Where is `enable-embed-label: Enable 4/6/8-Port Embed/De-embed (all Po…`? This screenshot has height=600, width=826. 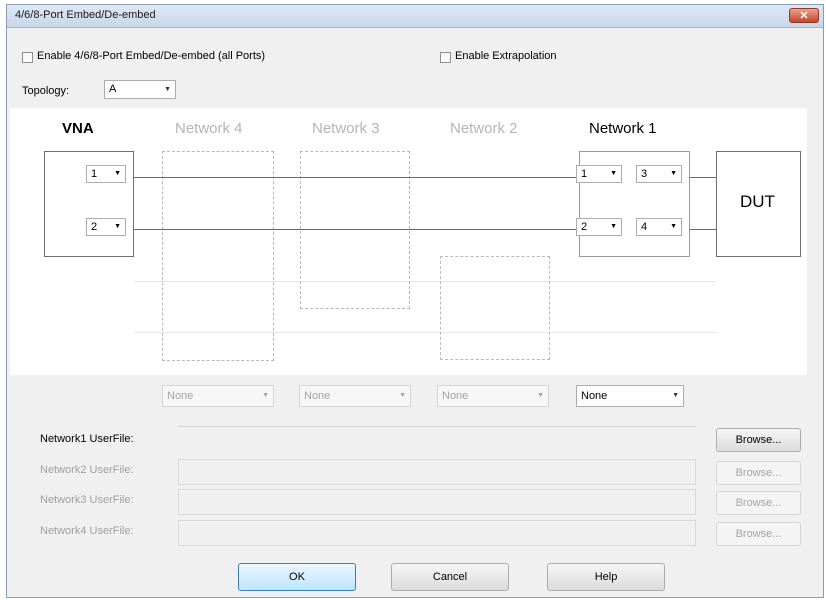 enable-embed-label: Enable 4/6/8-Port Embed/De-embed (all Po… is located at coordinates (151, 56).